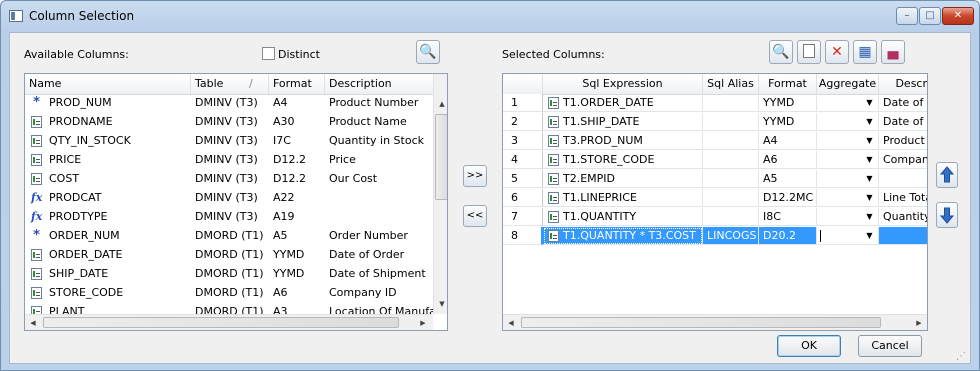  Describe the element at coordinates (809, 52) in the screenshot. I see `new-expression-button` at that location.